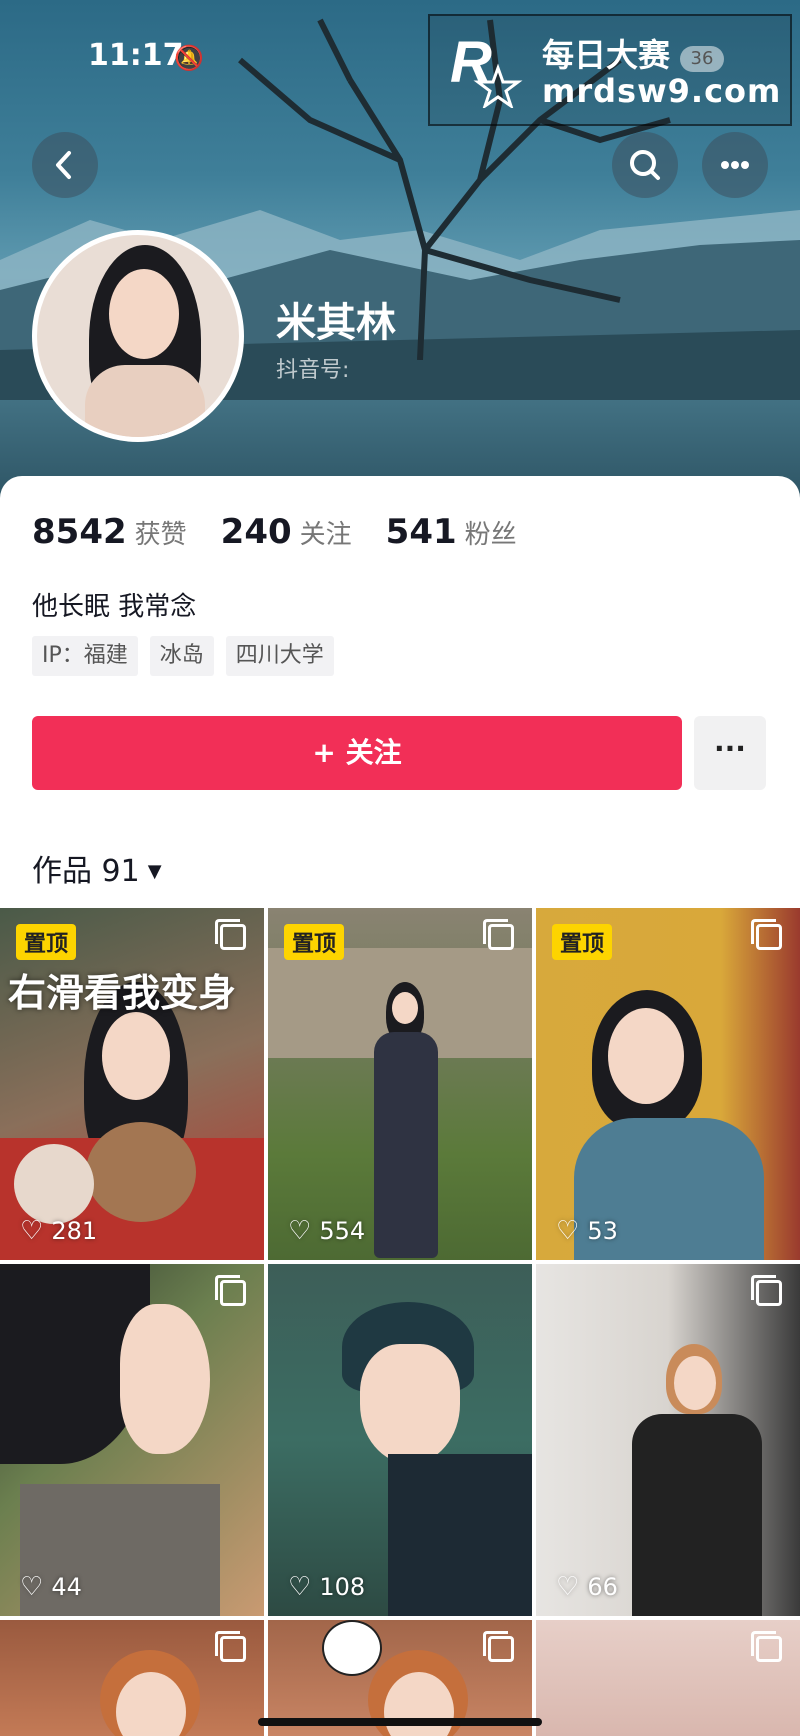 Image resolution: width=800 pixels, height=1736 pixels. I want to click on video-likes: ♡ 44, so click(51, 1587).